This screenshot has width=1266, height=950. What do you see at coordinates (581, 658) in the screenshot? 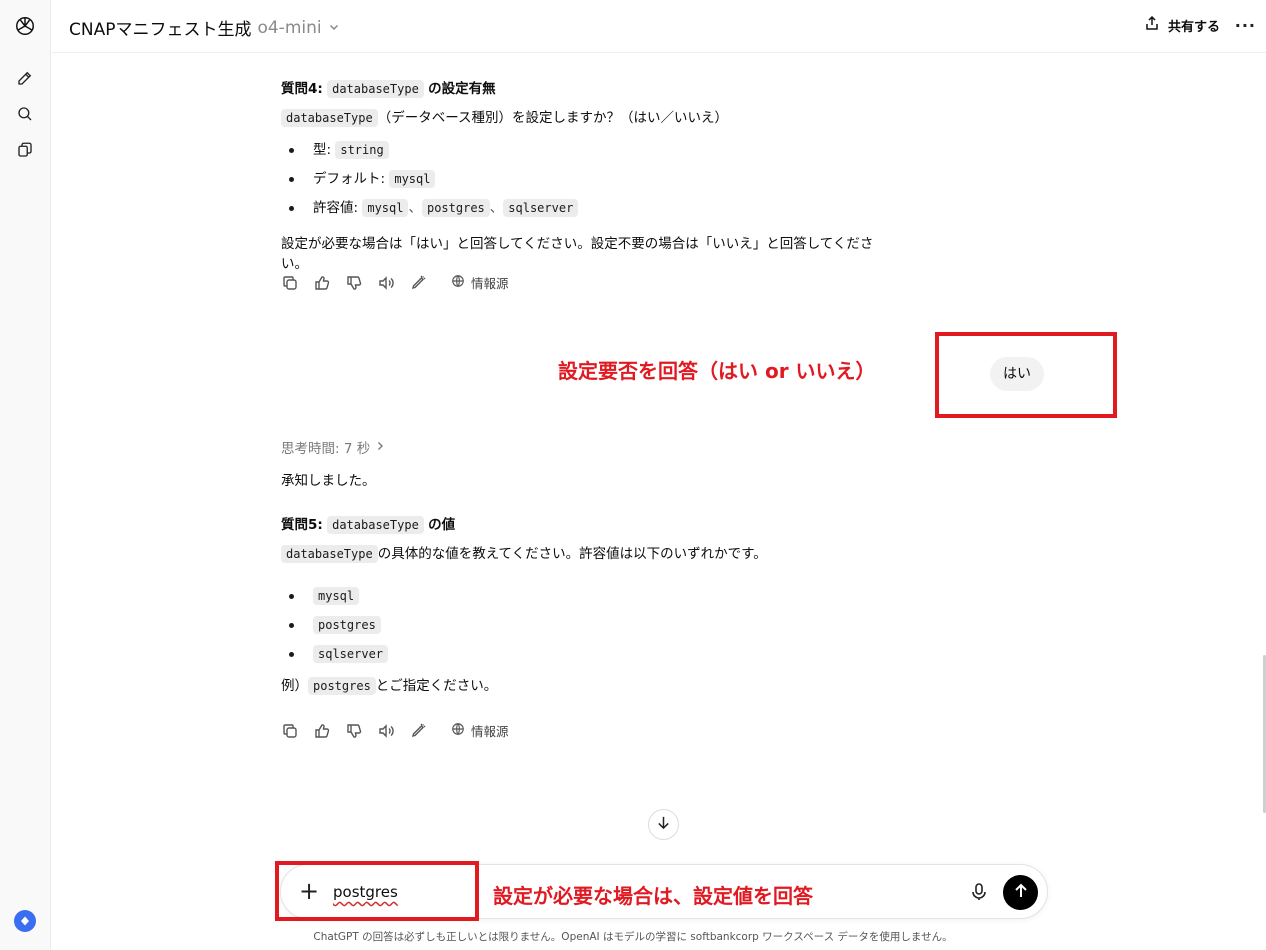
I see `list-item: sqlserver` at bounding box center [581, 658].